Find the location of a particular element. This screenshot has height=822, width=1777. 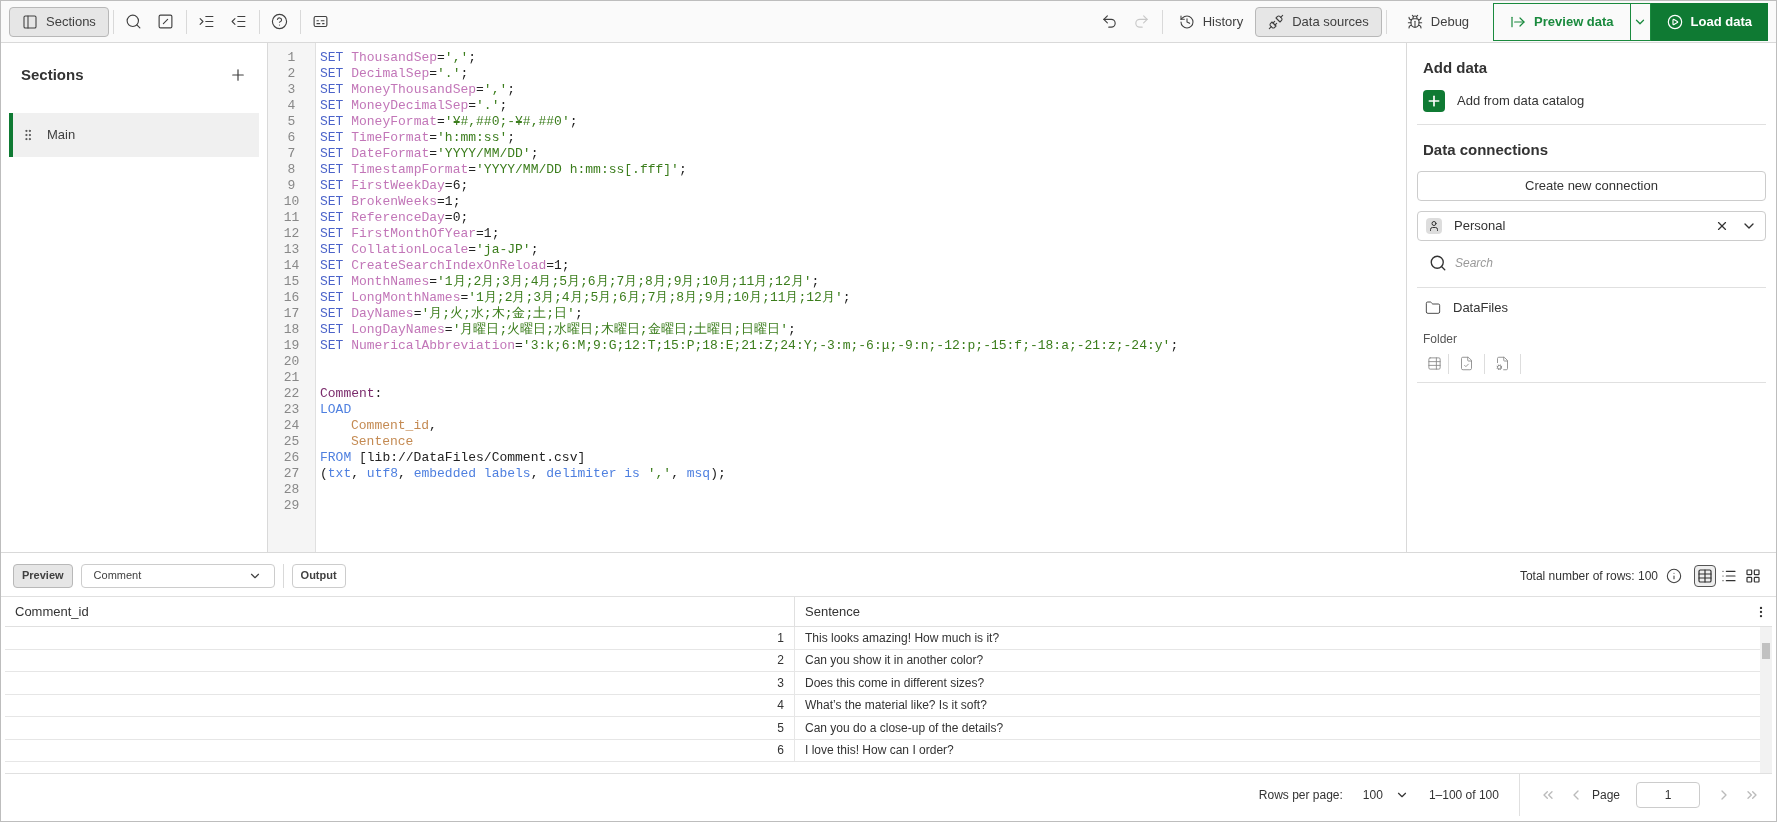

outdent-icon is located at coordinates (239, 21).